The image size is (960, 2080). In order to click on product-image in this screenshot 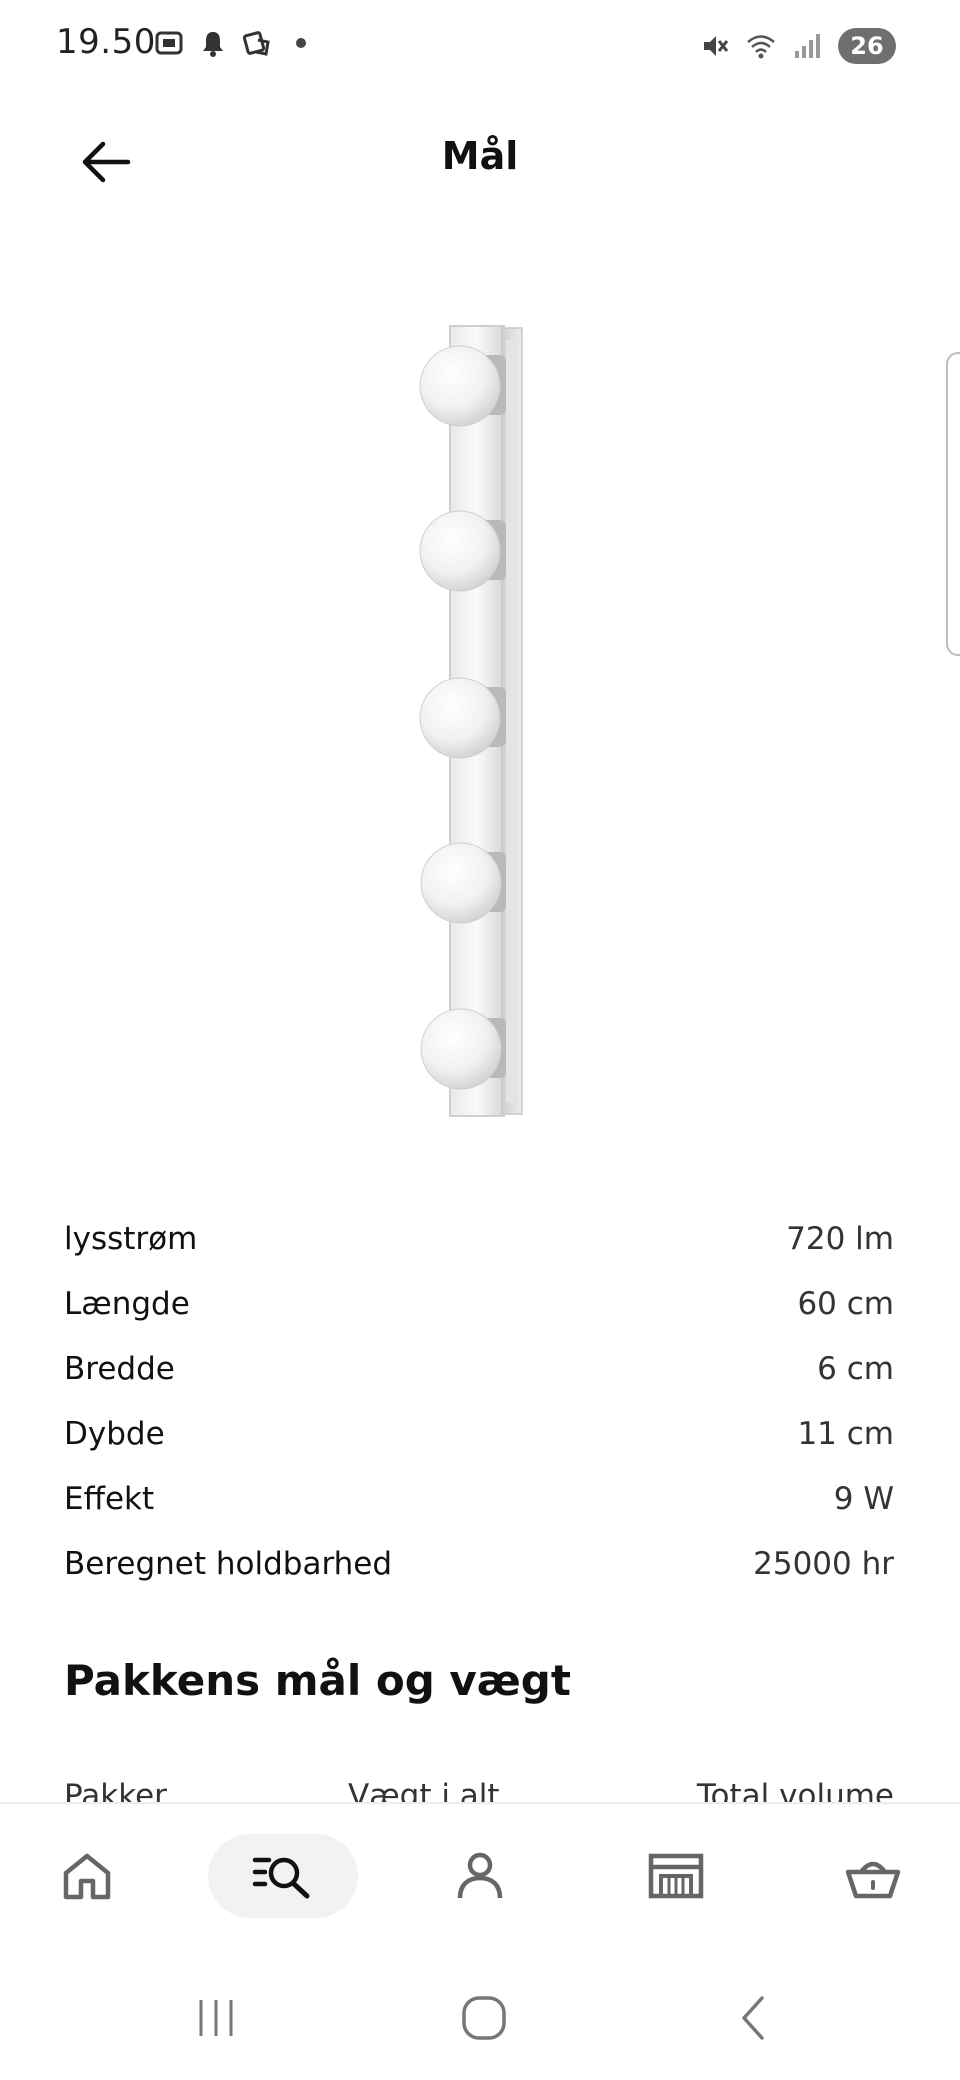, I will do `click(480, 715)`.